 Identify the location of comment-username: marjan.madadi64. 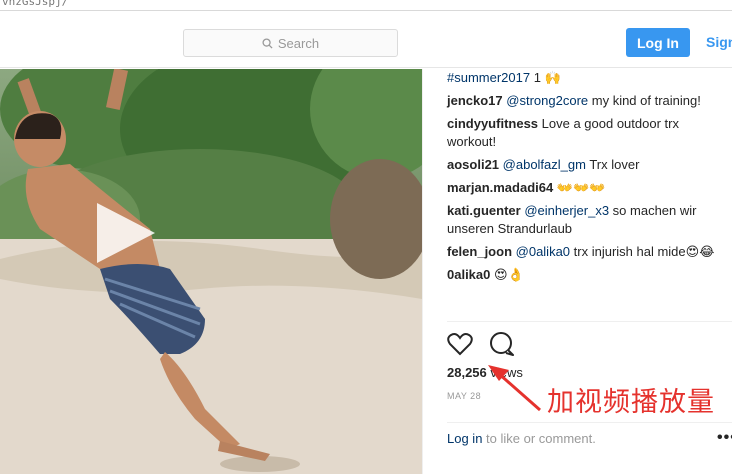
(500, 187).